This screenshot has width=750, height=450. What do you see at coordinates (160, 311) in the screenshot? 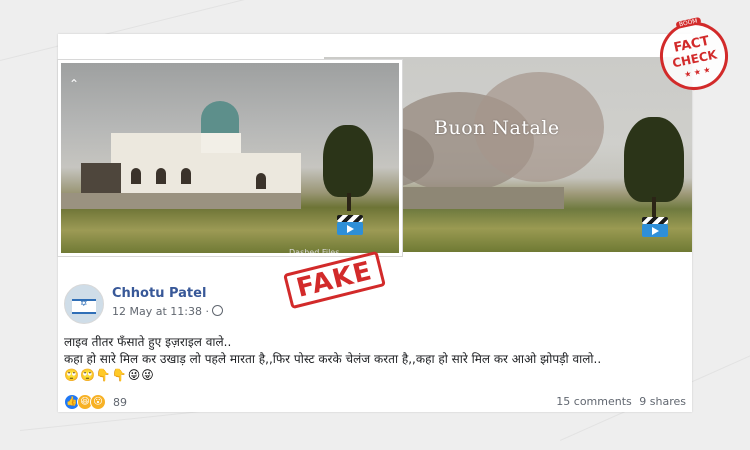
I see `timestamp-text: 12 May at 11:38 ·` at bounding box center [160, 311].